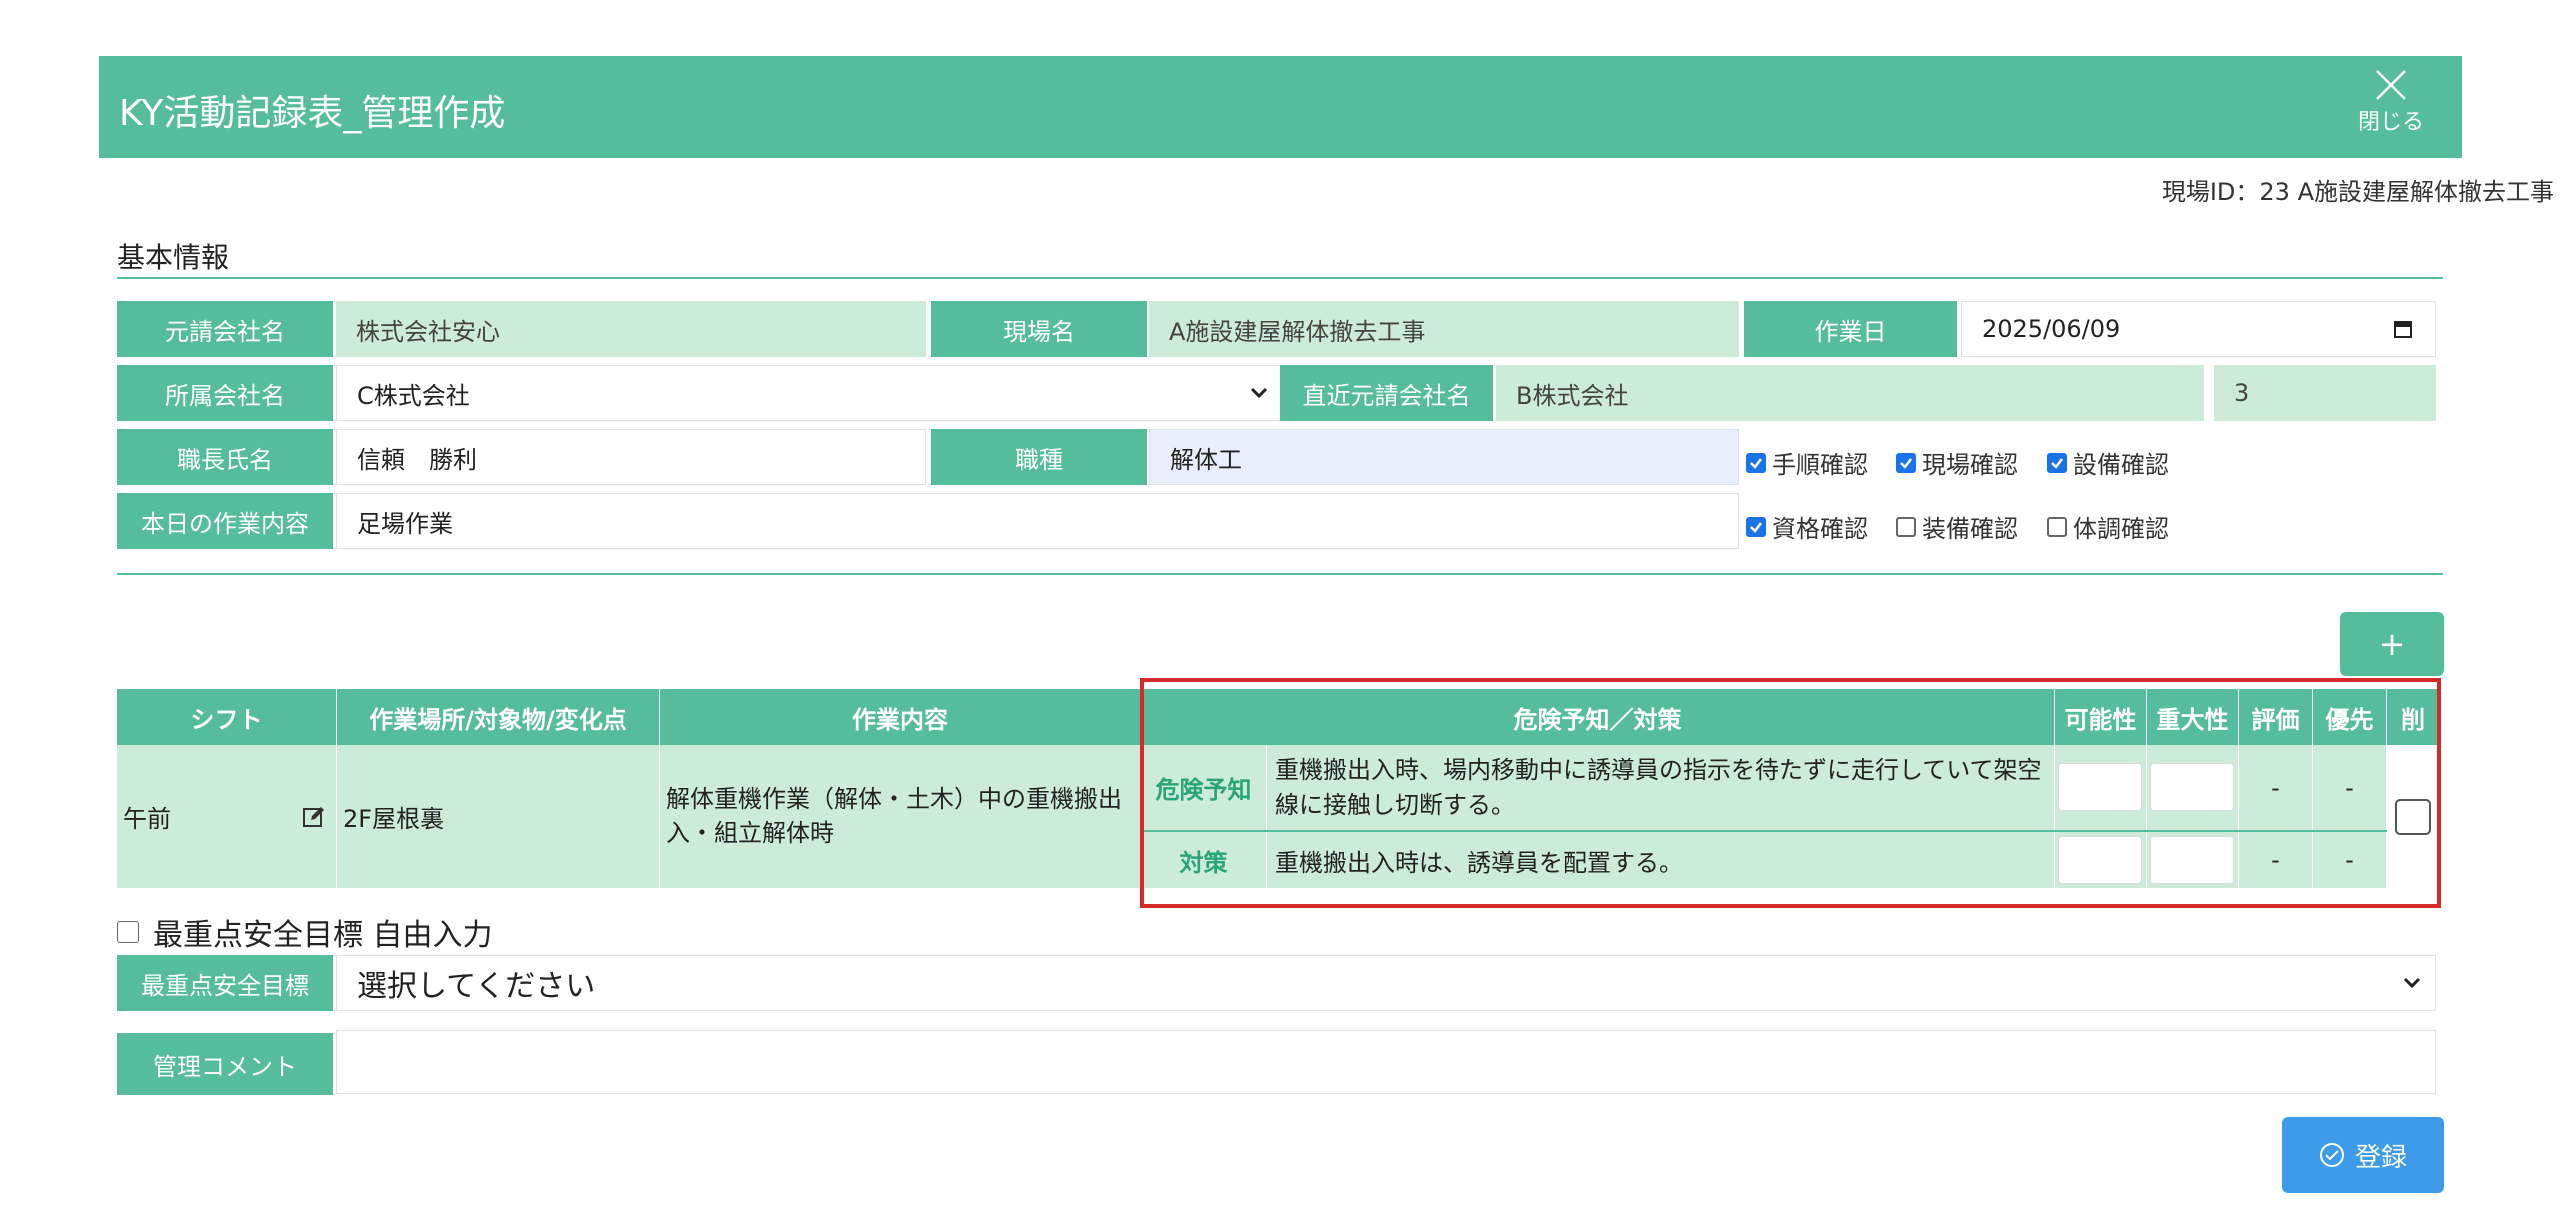 The width and height of the screenshot is (2560, 1223). What do you see at coordinates (413, 395) in the screenshot?
I see `affiliation-value: C株式会社` at bounding box center [413, 395].